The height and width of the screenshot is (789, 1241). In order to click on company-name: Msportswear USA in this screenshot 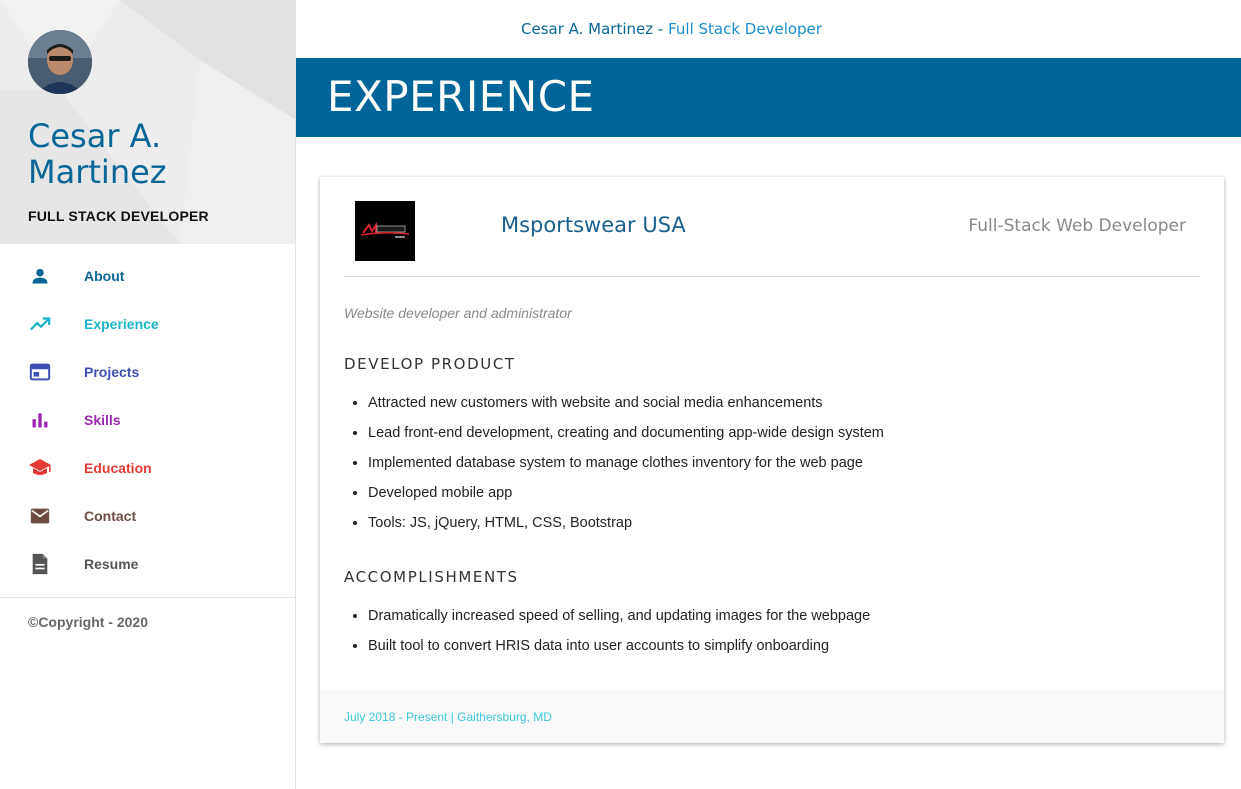, I will do `click(593, 225)`.